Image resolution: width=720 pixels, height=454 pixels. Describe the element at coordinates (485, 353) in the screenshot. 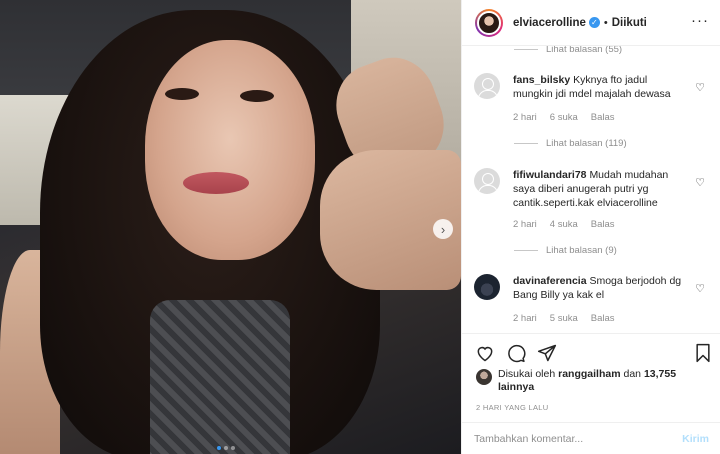

I see `heart-icon` at that location.